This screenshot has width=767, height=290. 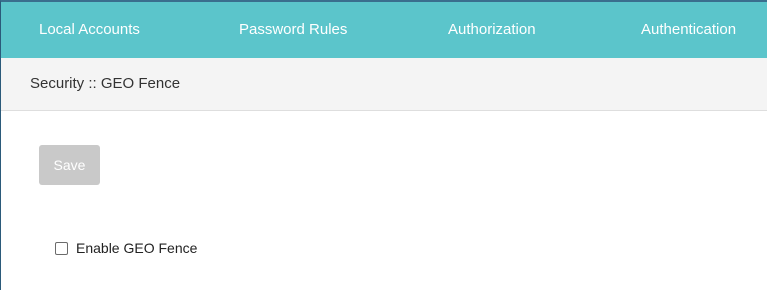 I want to click on breadcrumb: Security :: GEO Fence, so click(x=105, y=83).